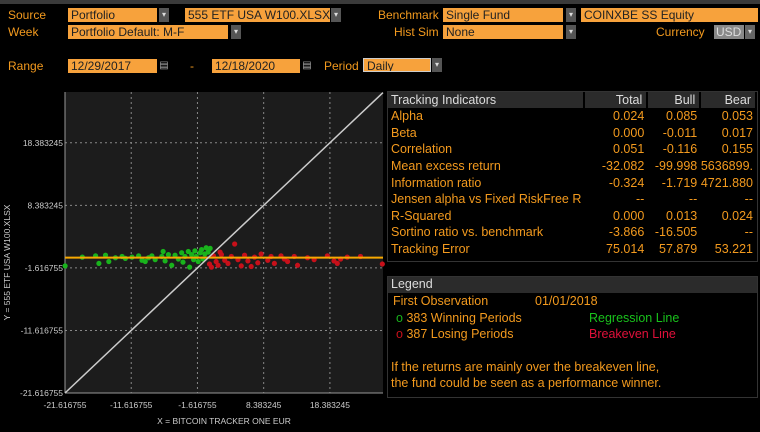  What do you see at coordinates (676, 232) in the screenshot?
I see `bull-value: -16.505` at bounding box center [676, 232].